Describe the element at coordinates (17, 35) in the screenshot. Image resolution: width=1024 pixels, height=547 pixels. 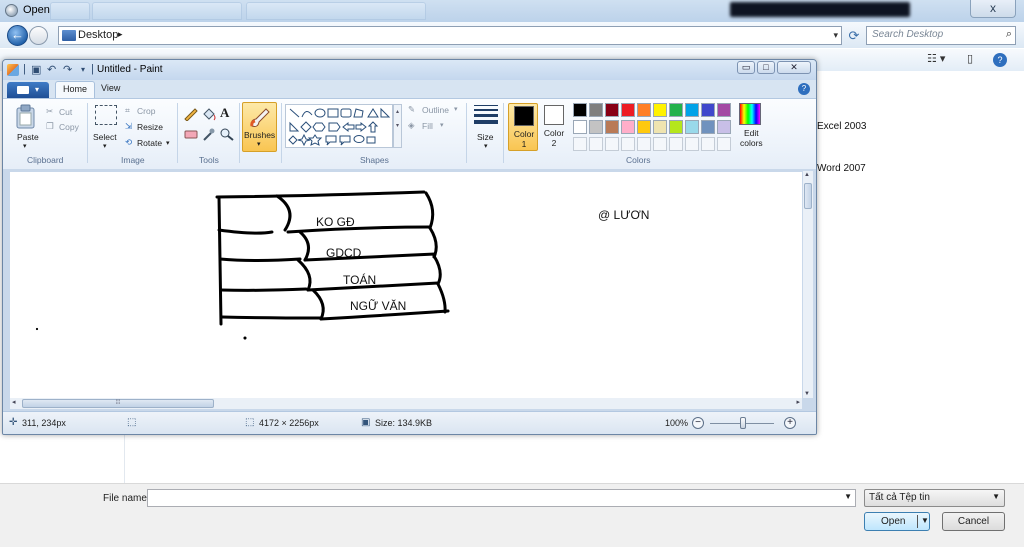
I see `back-button: ←` at that location.